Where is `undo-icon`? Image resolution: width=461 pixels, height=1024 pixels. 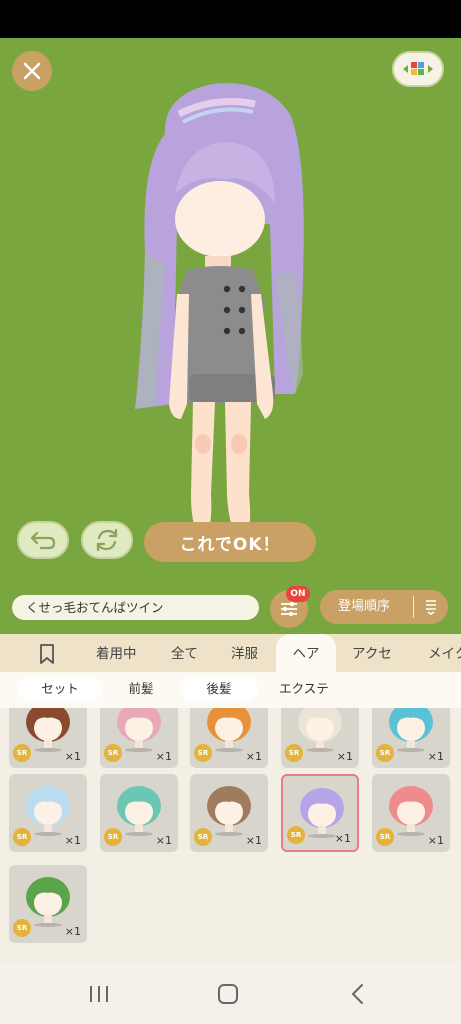 undo-icon is located at coordinates (43, 540).